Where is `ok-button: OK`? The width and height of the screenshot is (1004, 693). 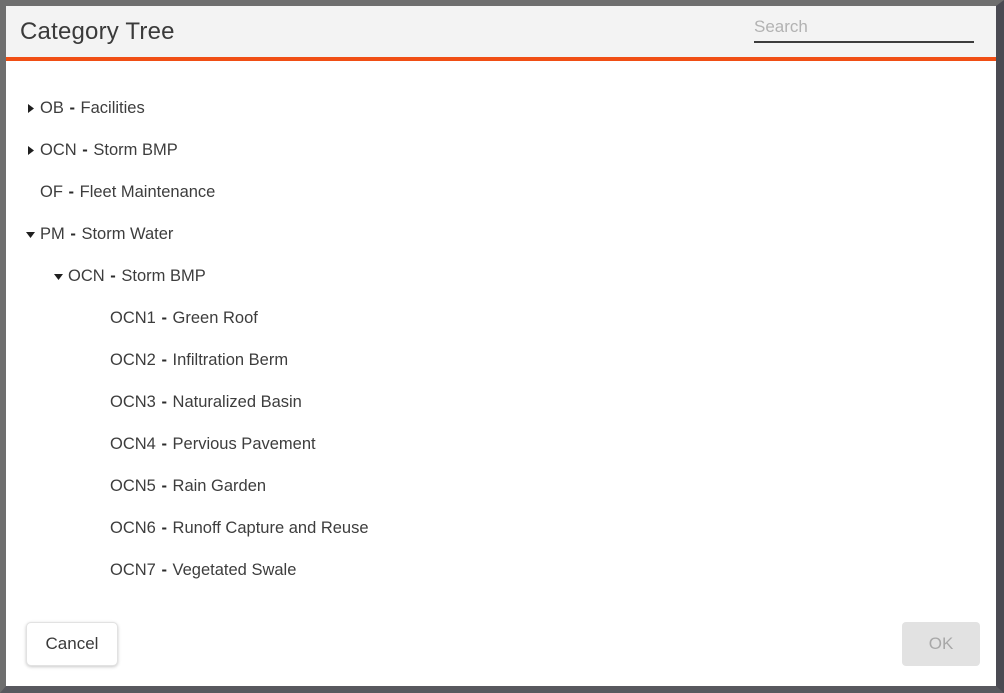 ok-button: OK is located at coordinates (941, 644).